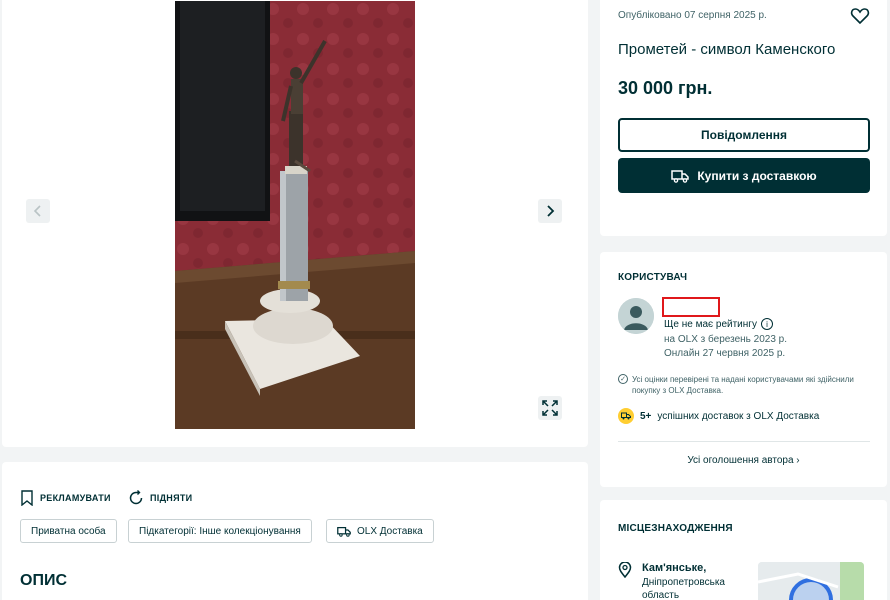 This screenshot has height=600, width=890. I want to click on location-pin-icon, so click(625, 570).